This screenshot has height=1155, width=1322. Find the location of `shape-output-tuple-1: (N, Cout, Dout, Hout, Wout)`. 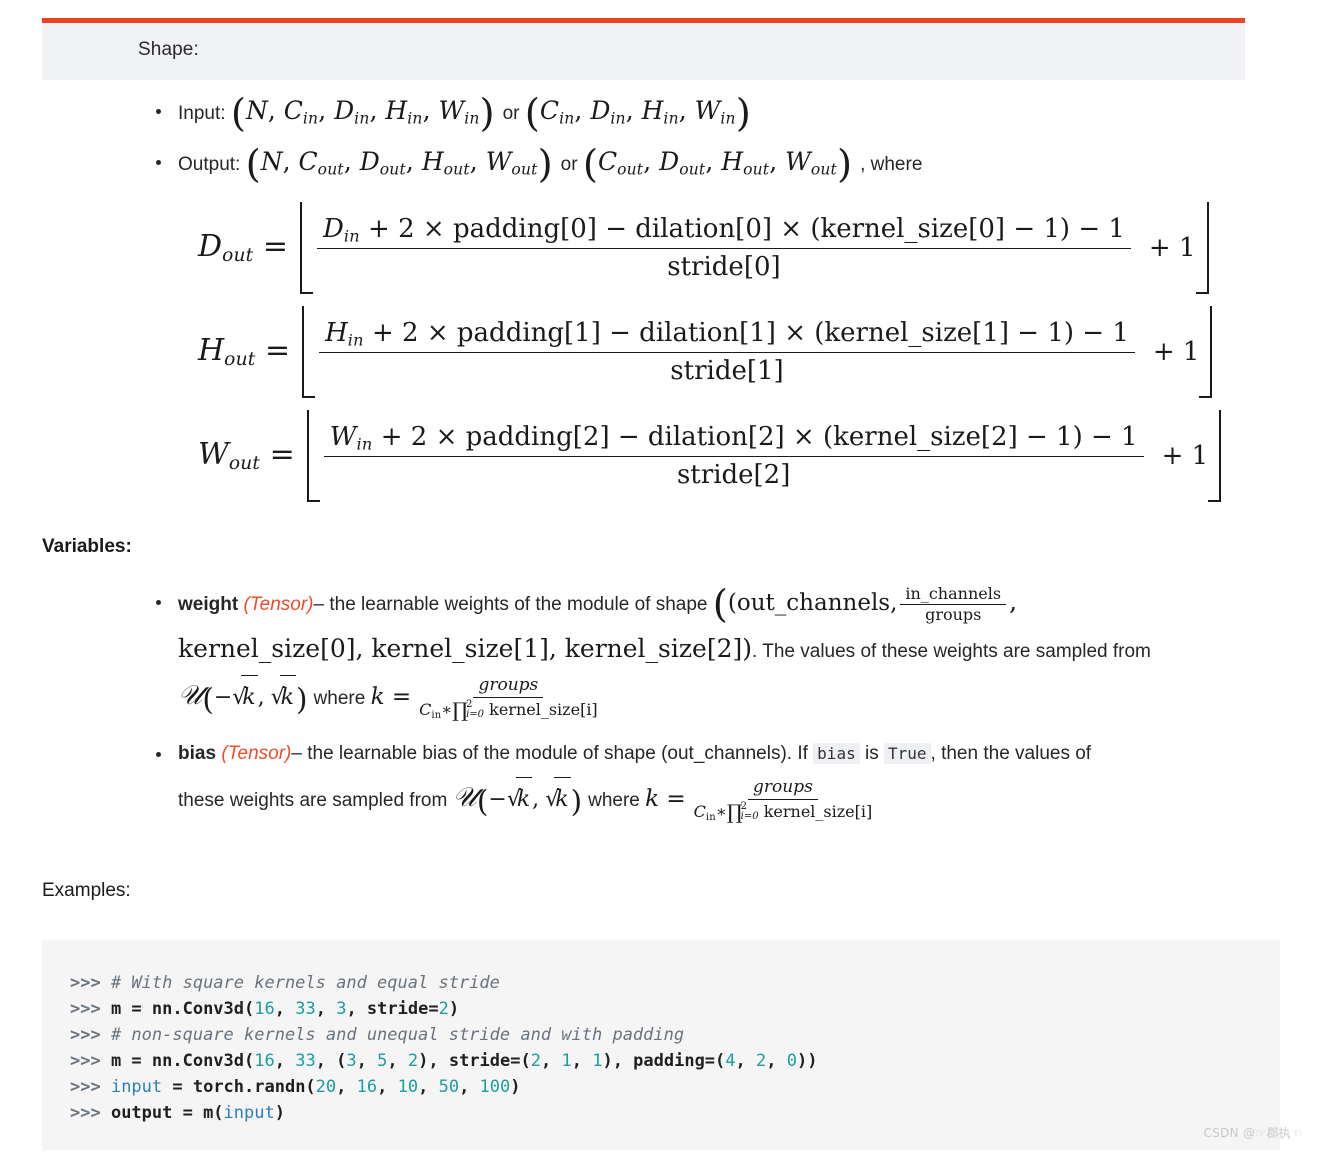

shape-output-tuple-1: (N, Cout, Dout, Hout, Wout) is located at coordinates (399, 165).